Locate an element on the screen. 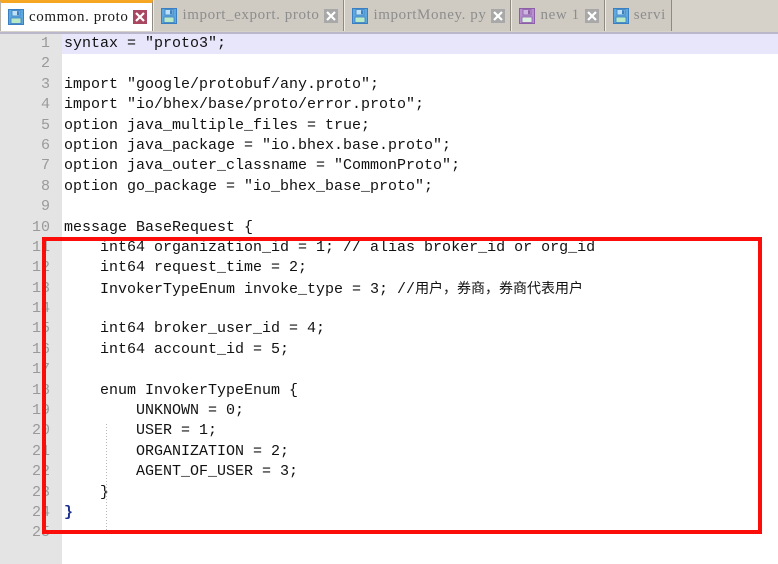 The height and width of the screenshot is (564, 778). floppy-save-icon-purple is located at coordinates (527, 15).